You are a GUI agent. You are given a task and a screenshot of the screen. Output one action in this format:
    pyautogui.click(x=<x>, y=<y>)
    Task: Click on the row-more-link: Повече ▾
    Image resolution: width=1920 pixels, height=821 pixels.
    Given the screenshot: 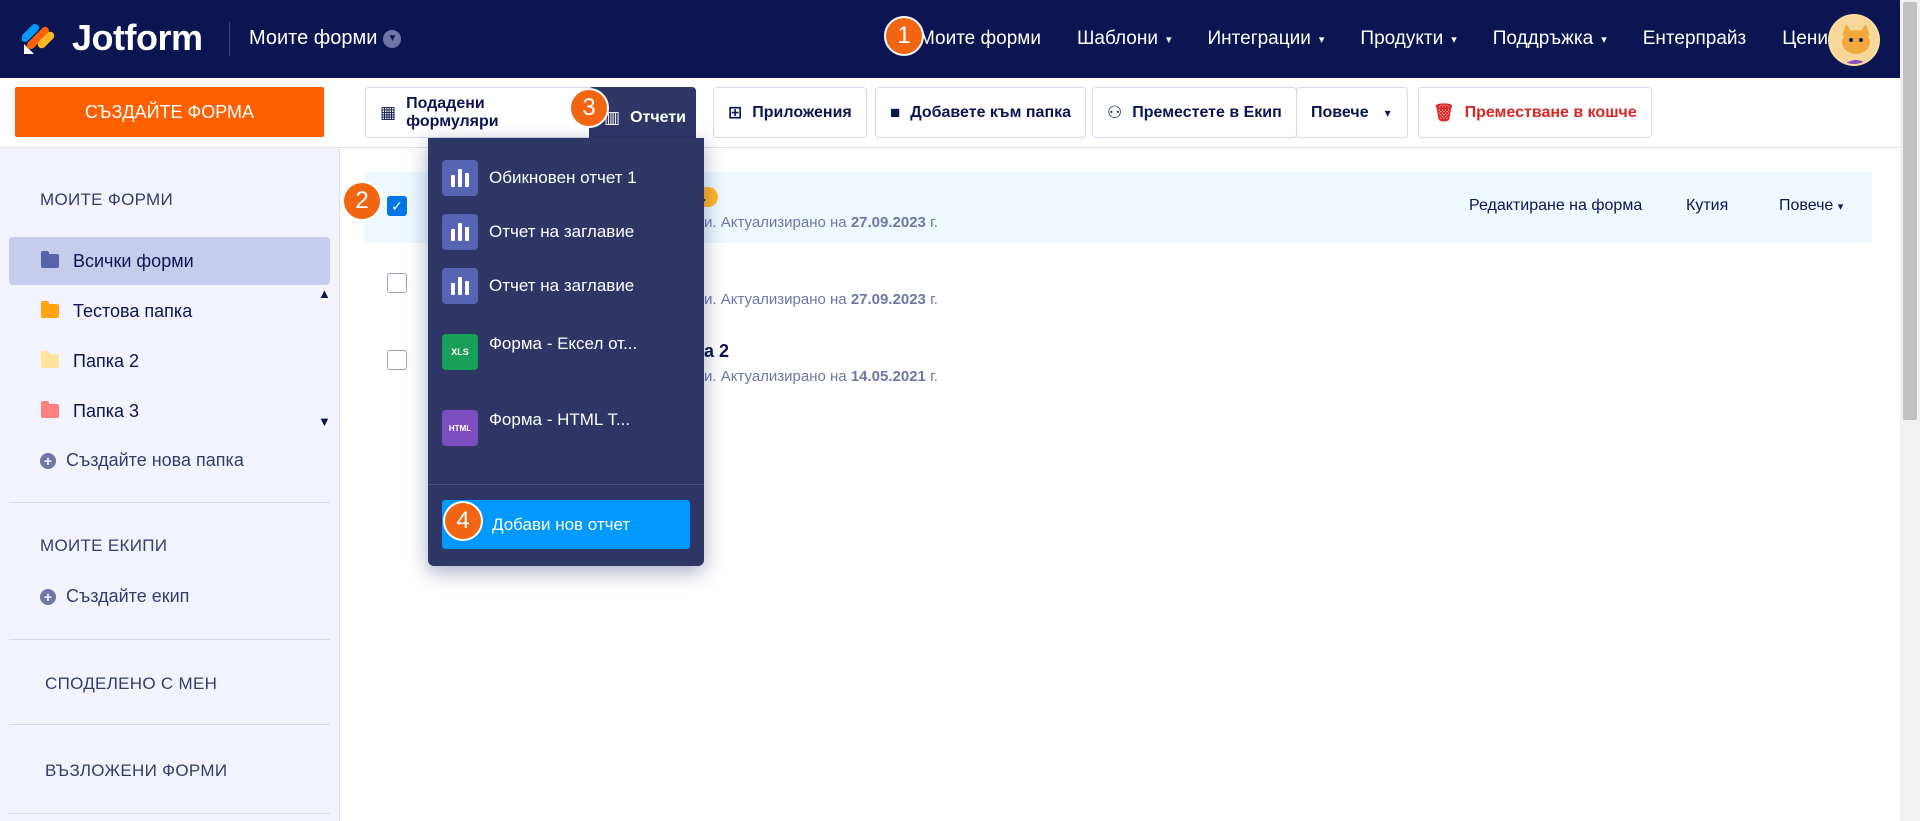 What is the action you would take?
    pyautogui.click(x=1811, y=206)
    